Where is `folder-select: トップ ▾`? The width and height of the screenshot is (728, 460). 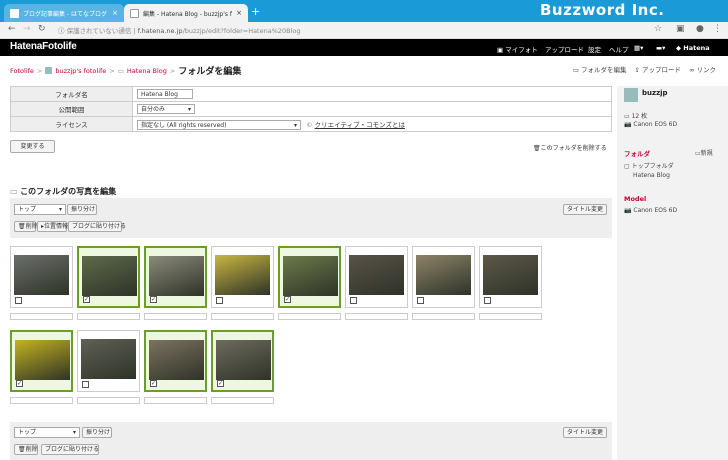
folder-select: トップ ▾ is located at coordinates (40, 209).